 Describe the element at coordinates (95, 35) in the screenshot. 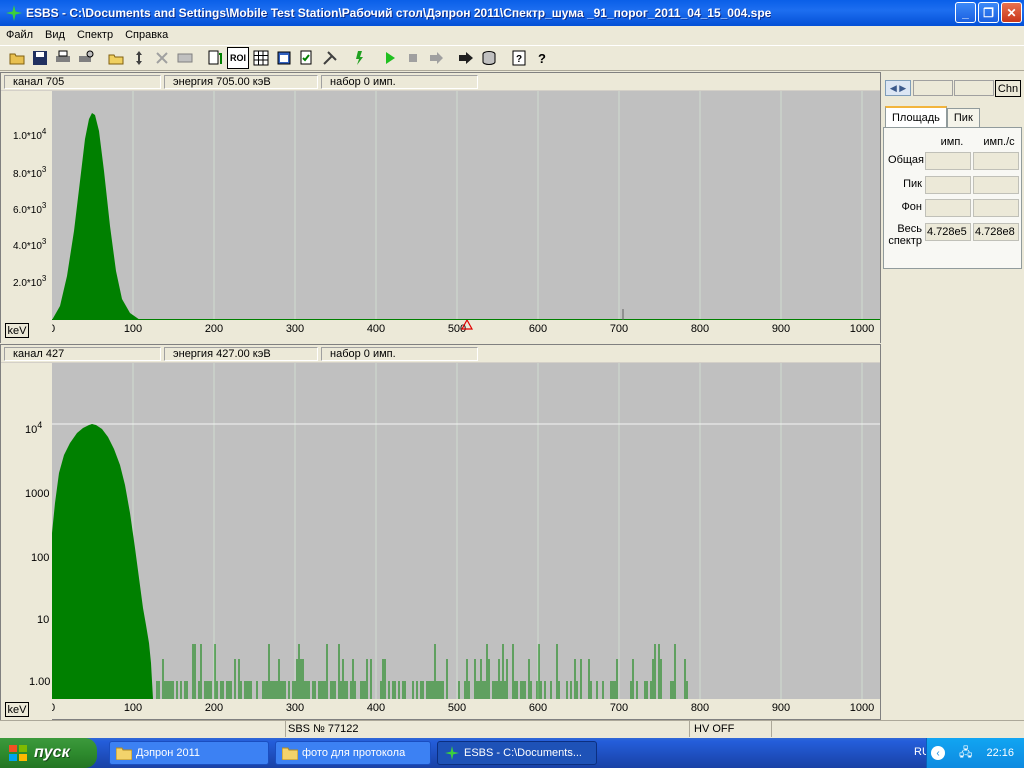

I see `menu-spectrum: Спектр` at that location.